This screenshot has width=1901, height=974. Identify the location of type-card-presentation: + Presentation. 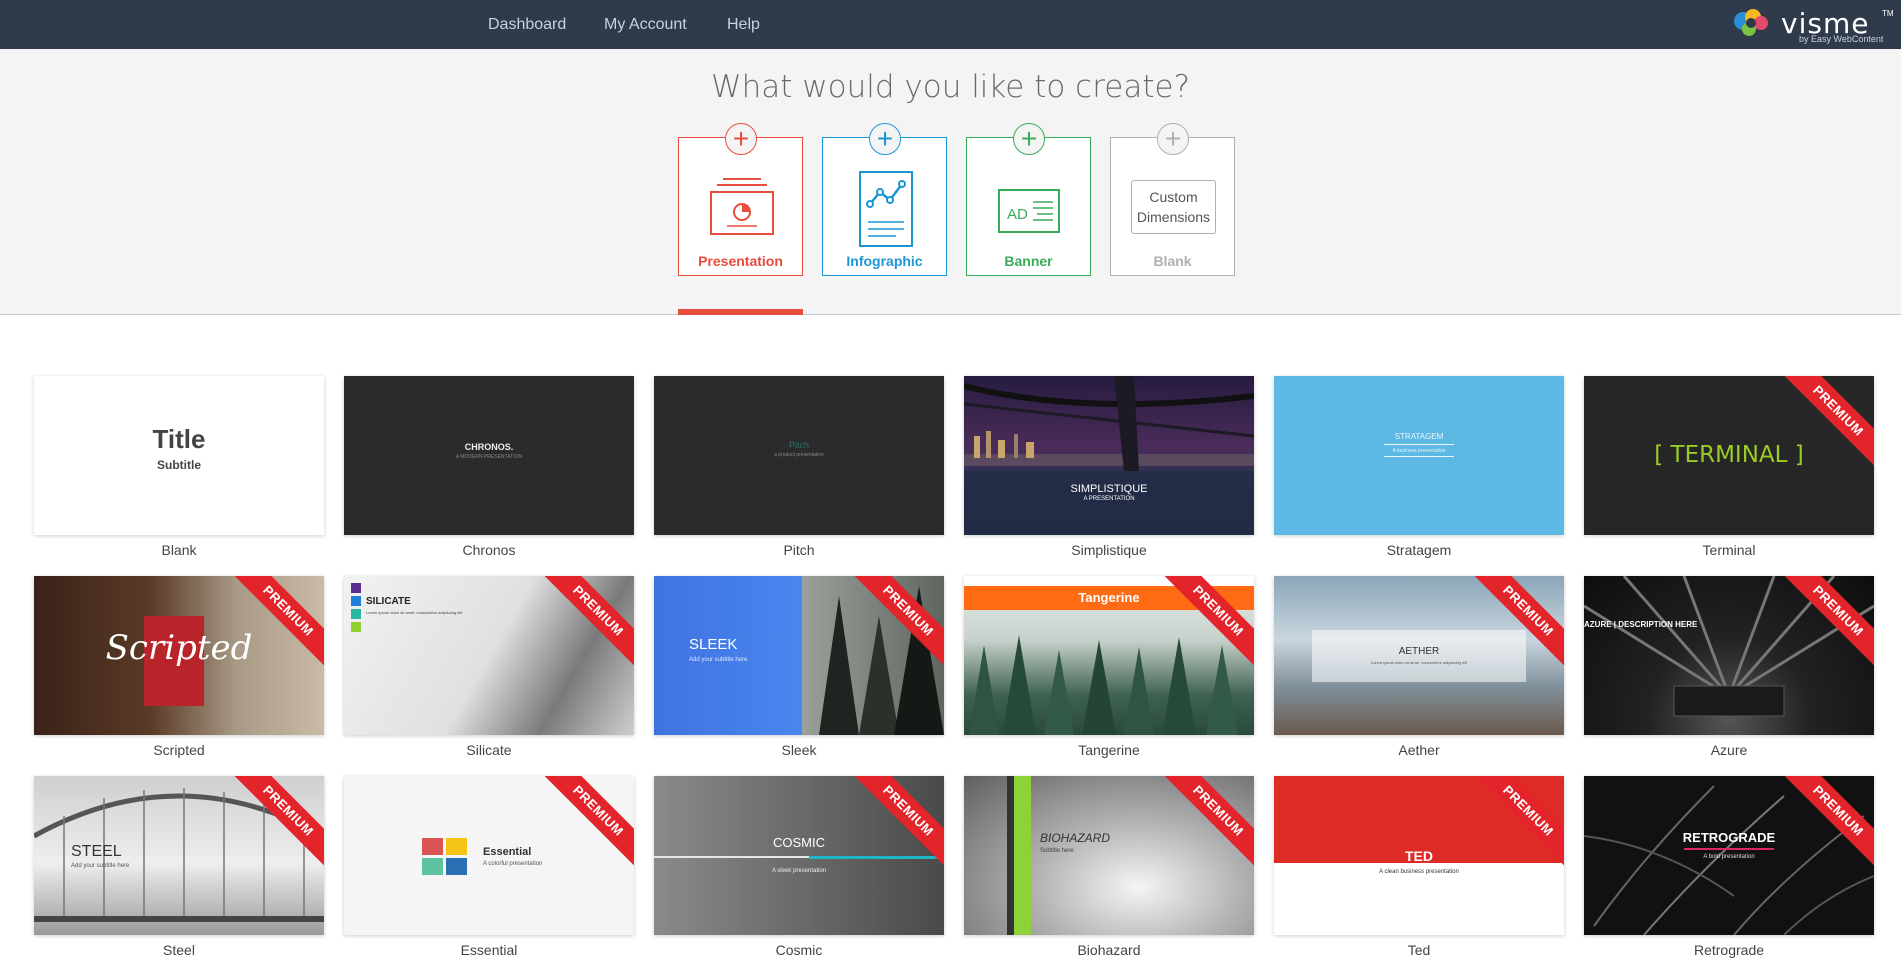
(740, 199).